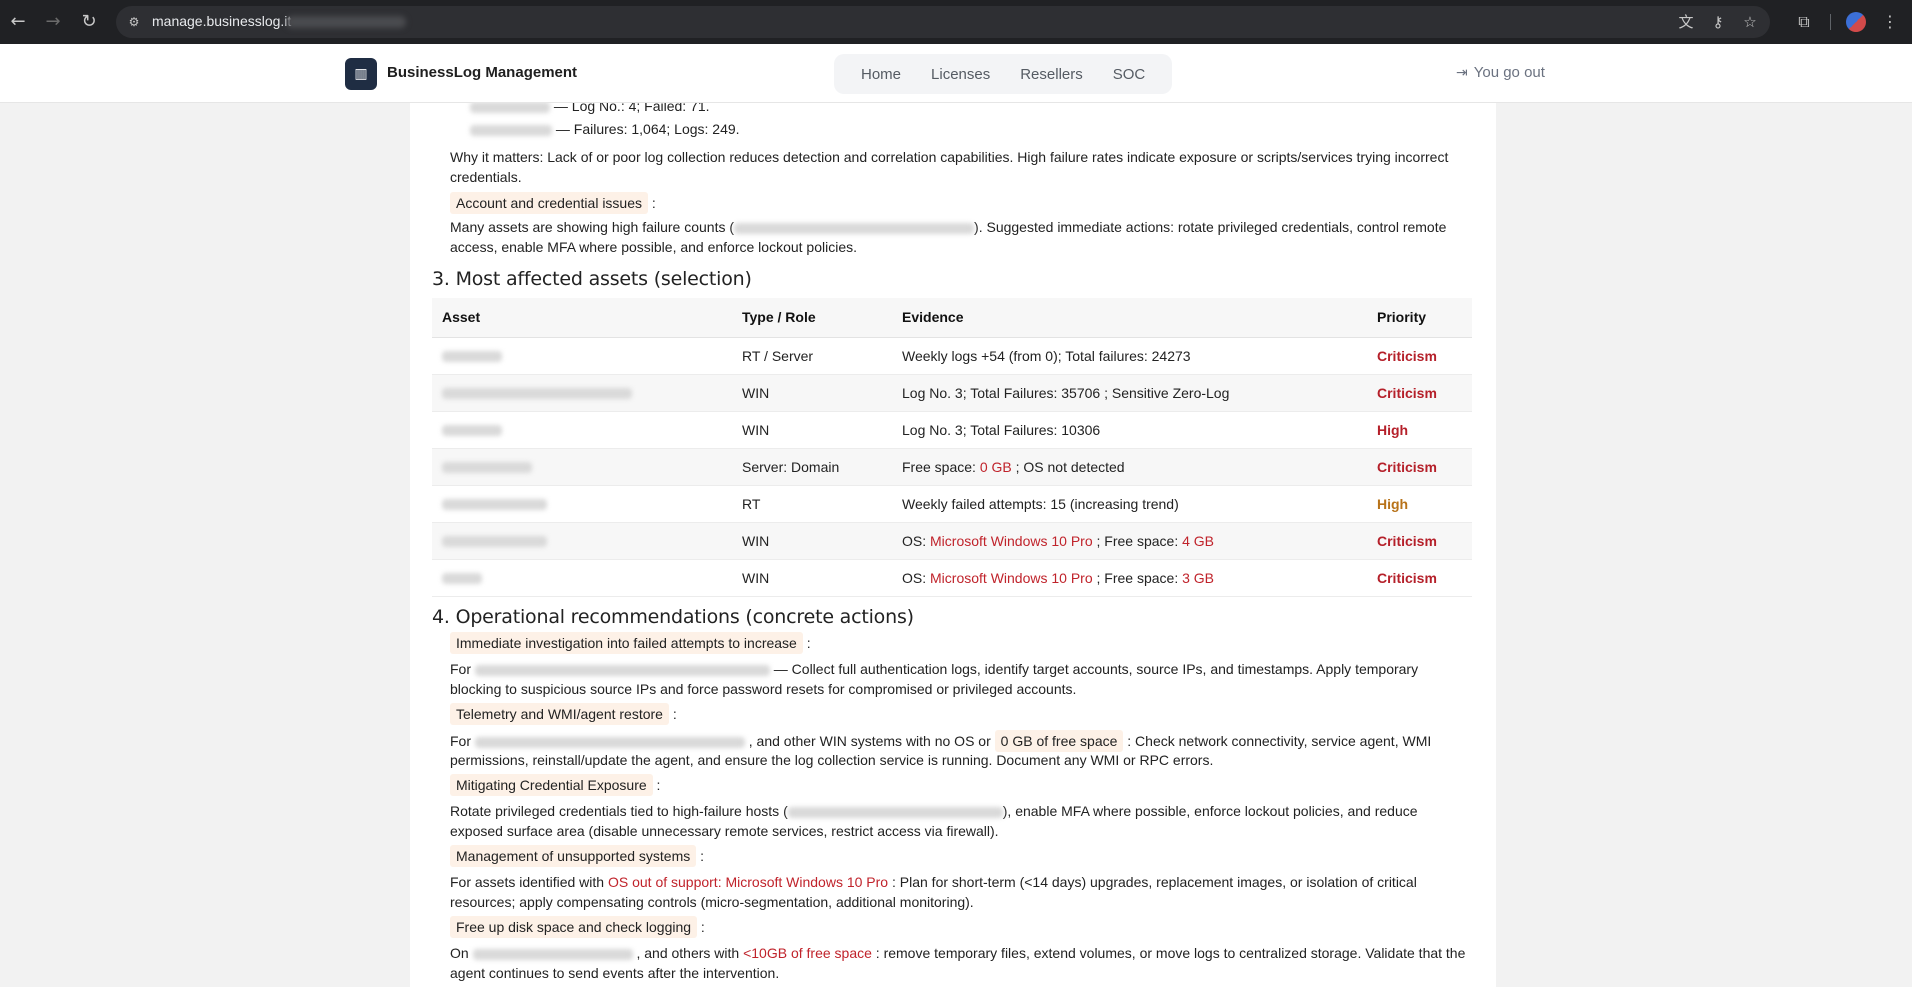  I want to click on nav-resellers: Resellers, so click(1051, 74).